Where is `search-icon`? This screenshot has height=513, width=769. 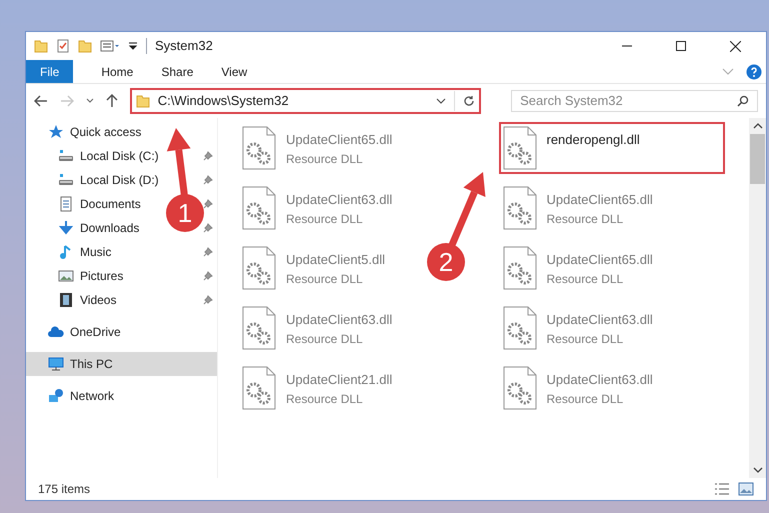 search-icon is located at coordinates (743, 101).